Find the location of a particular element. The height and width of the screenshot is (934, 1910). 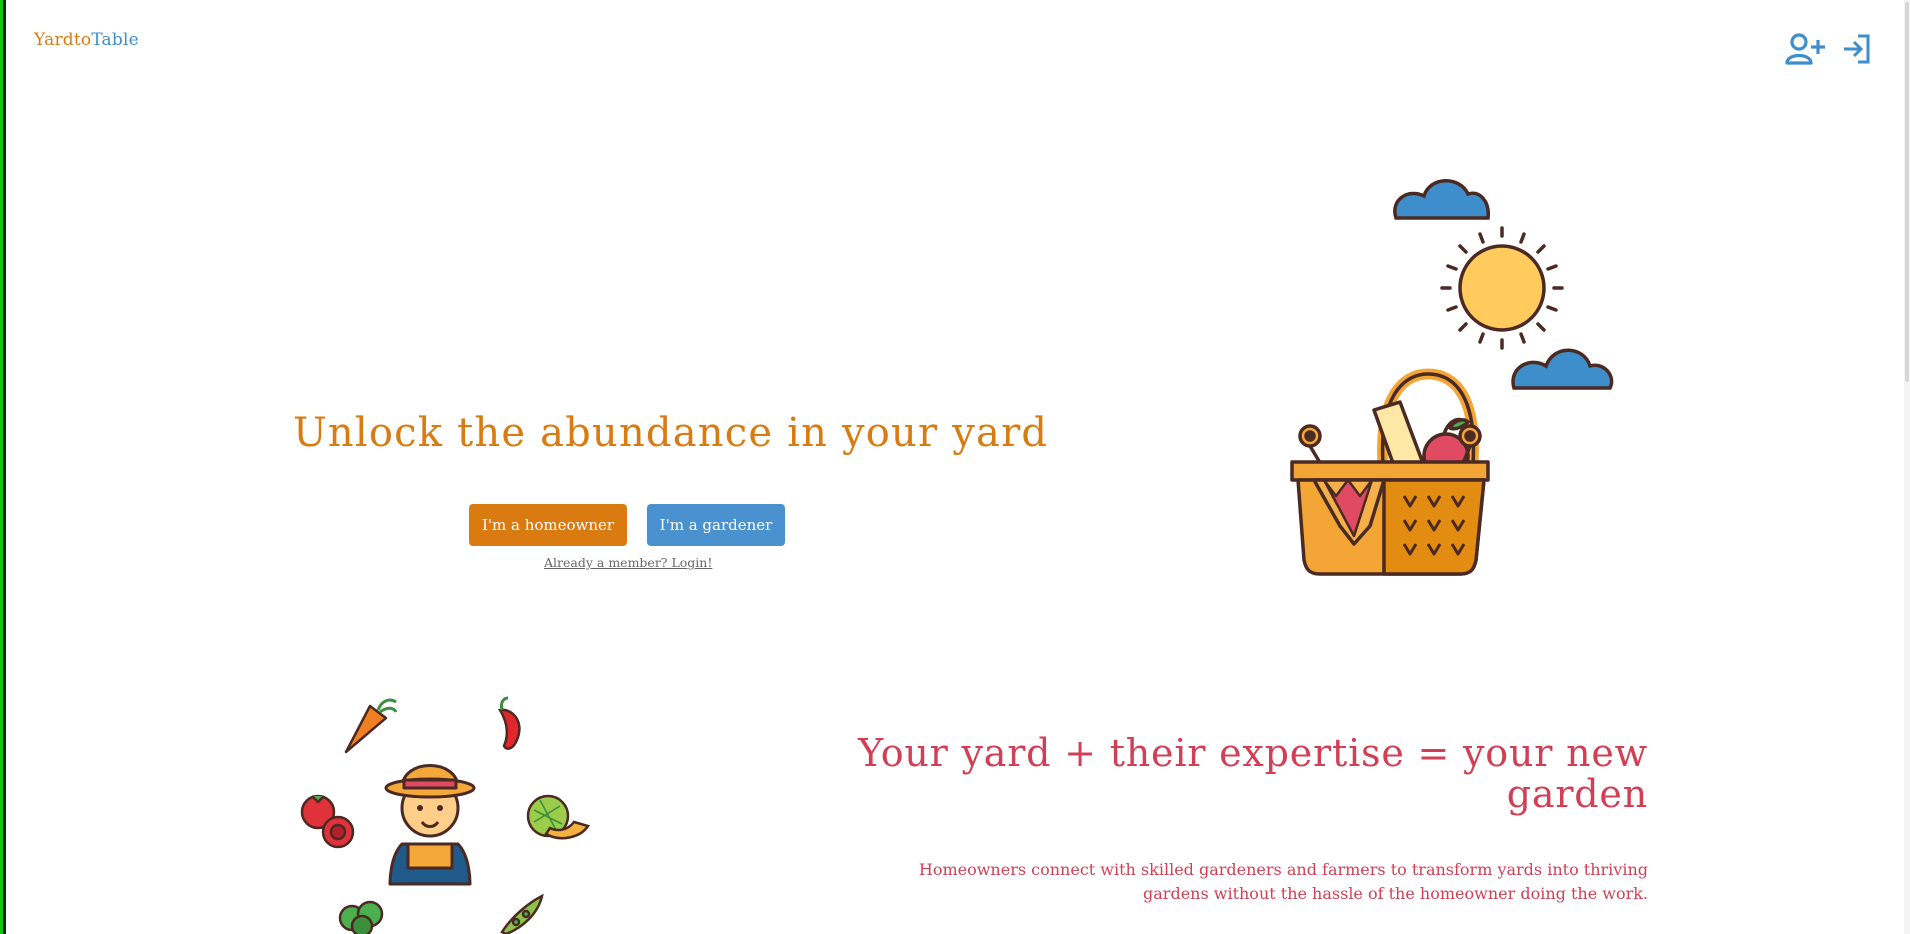

gardener-icon is located at coordinates (430, 825).